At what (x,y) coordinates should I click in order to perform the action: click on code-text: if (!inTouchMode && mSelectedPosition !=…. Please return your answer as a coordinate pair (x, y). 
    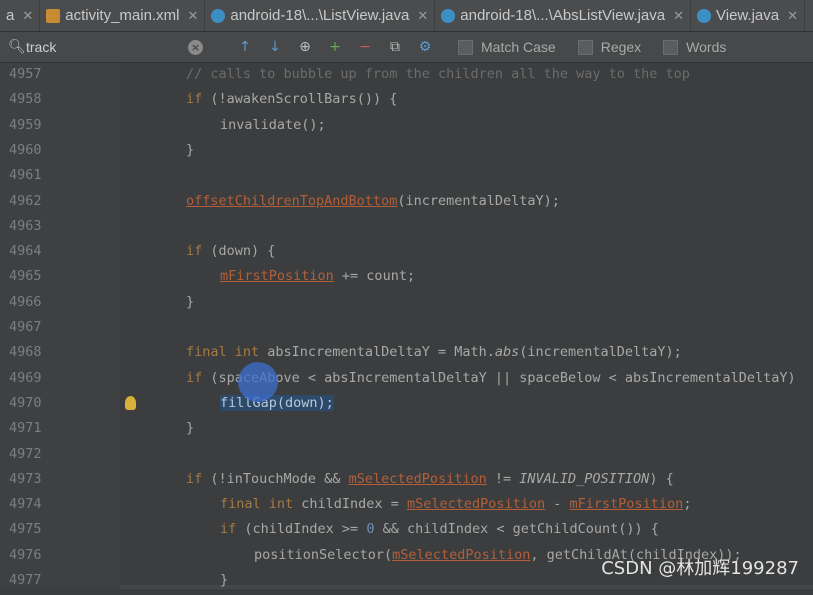
    Looking at the image, I should click on (430, 479).